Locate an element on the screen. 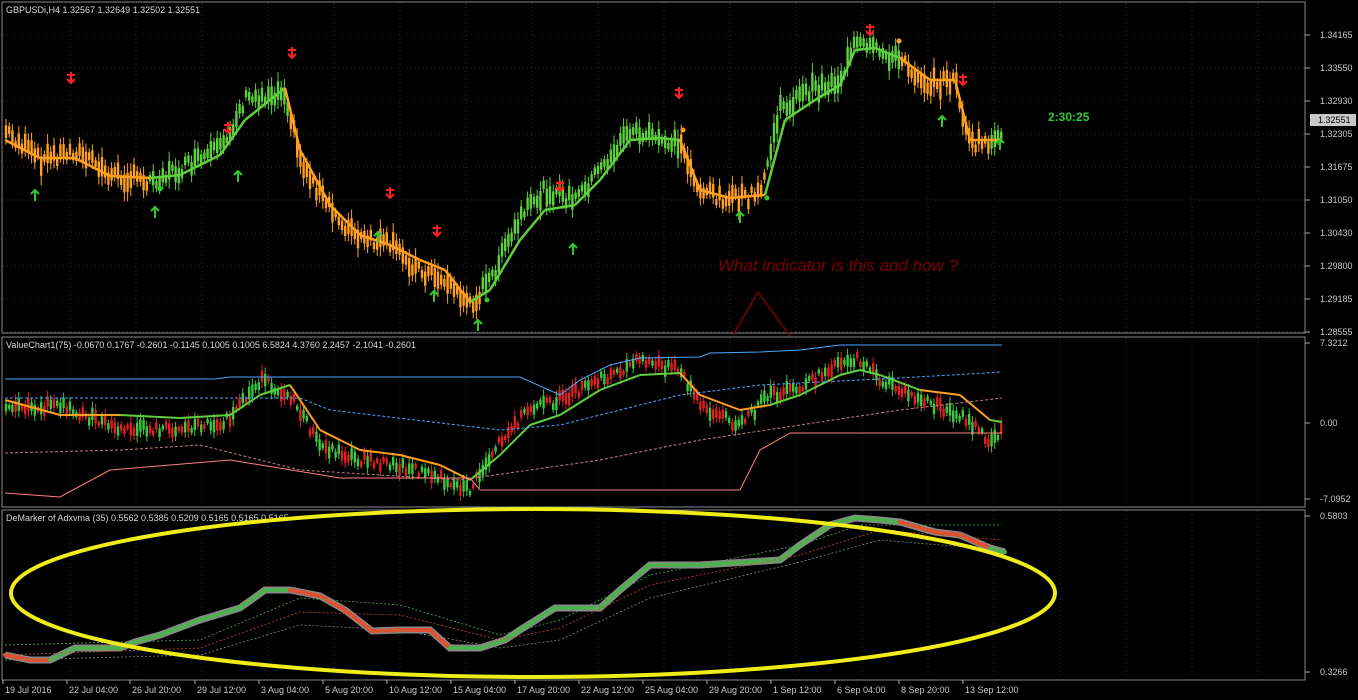  vc-label: 7.3212 is located at coordinates (1334, 343).